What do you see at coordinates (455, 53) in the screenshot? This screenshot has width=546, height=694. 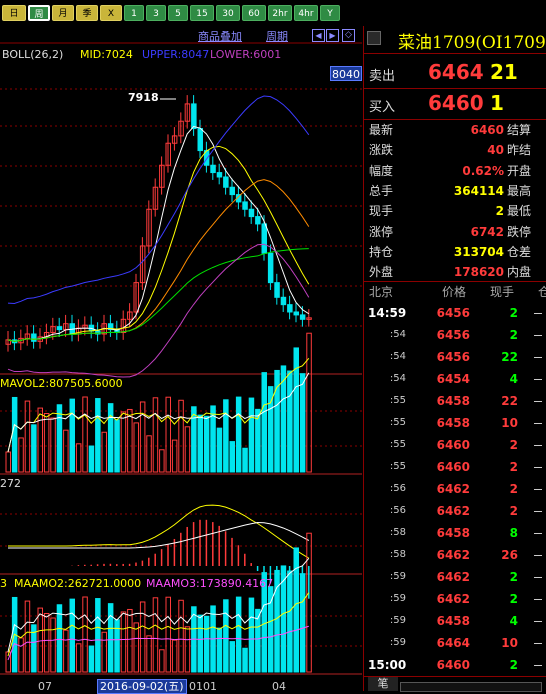 I see `divider` at bounding box center [455, 53].